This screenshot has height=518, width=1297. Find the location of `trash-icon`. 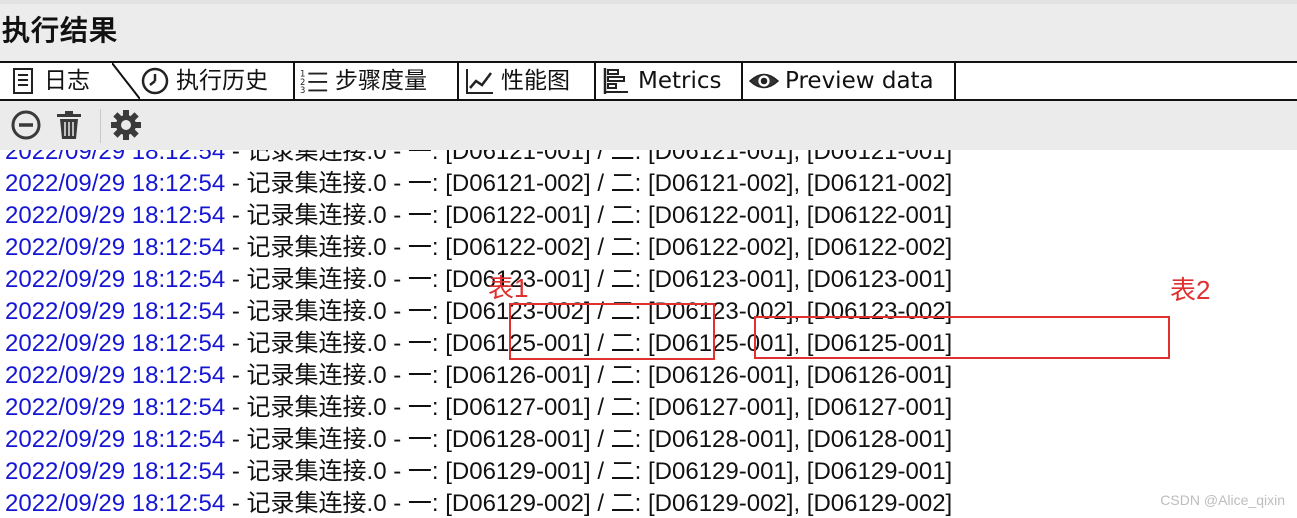

trash-icon is located at coordinates (69, 127).